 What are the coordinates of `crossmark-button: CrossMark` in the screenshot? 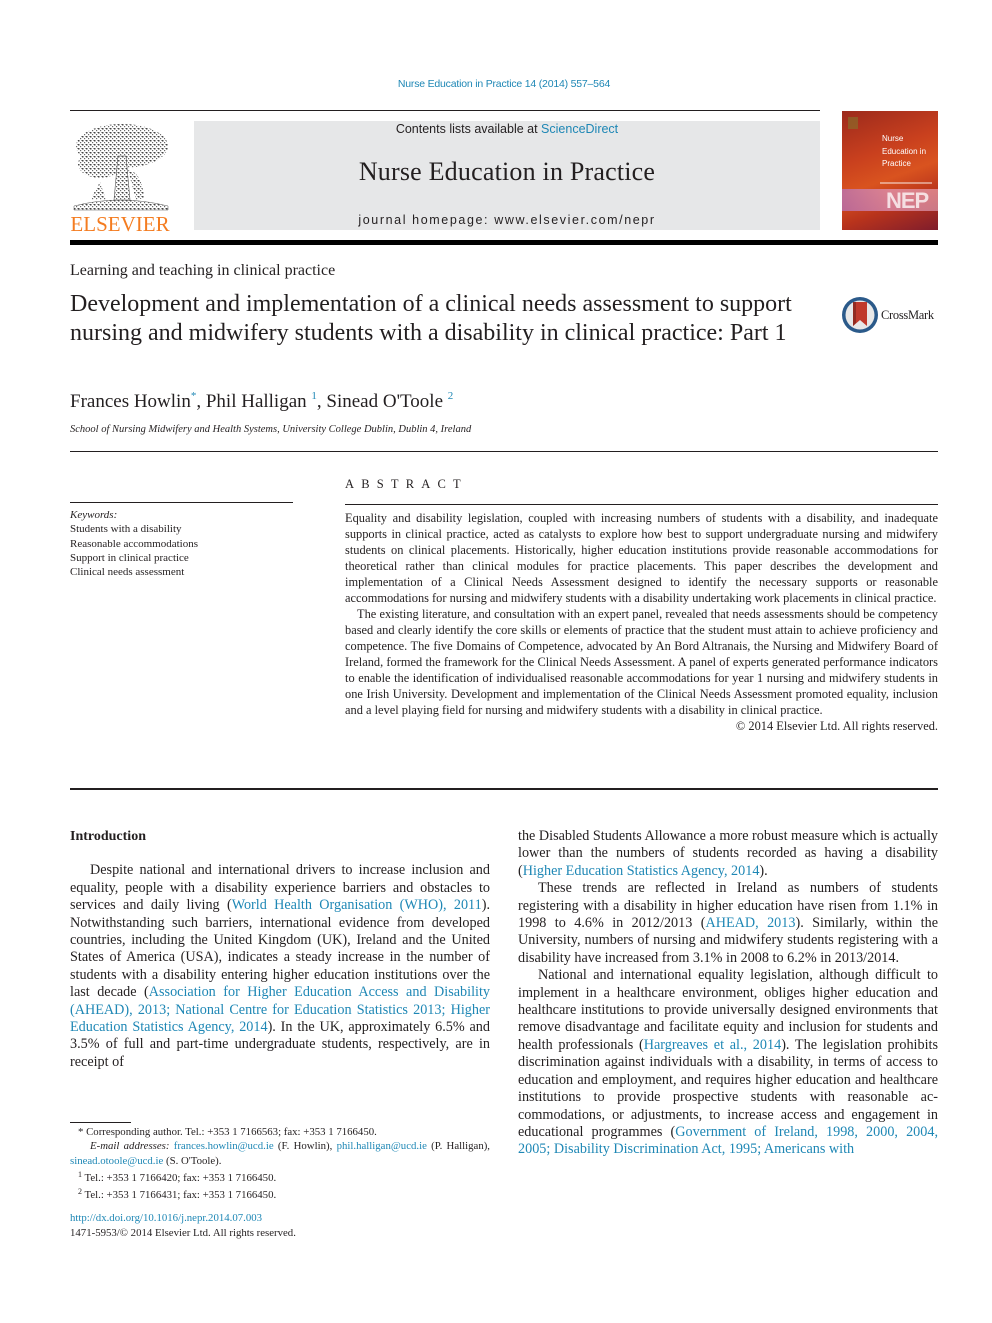 It's located at (887, 315).